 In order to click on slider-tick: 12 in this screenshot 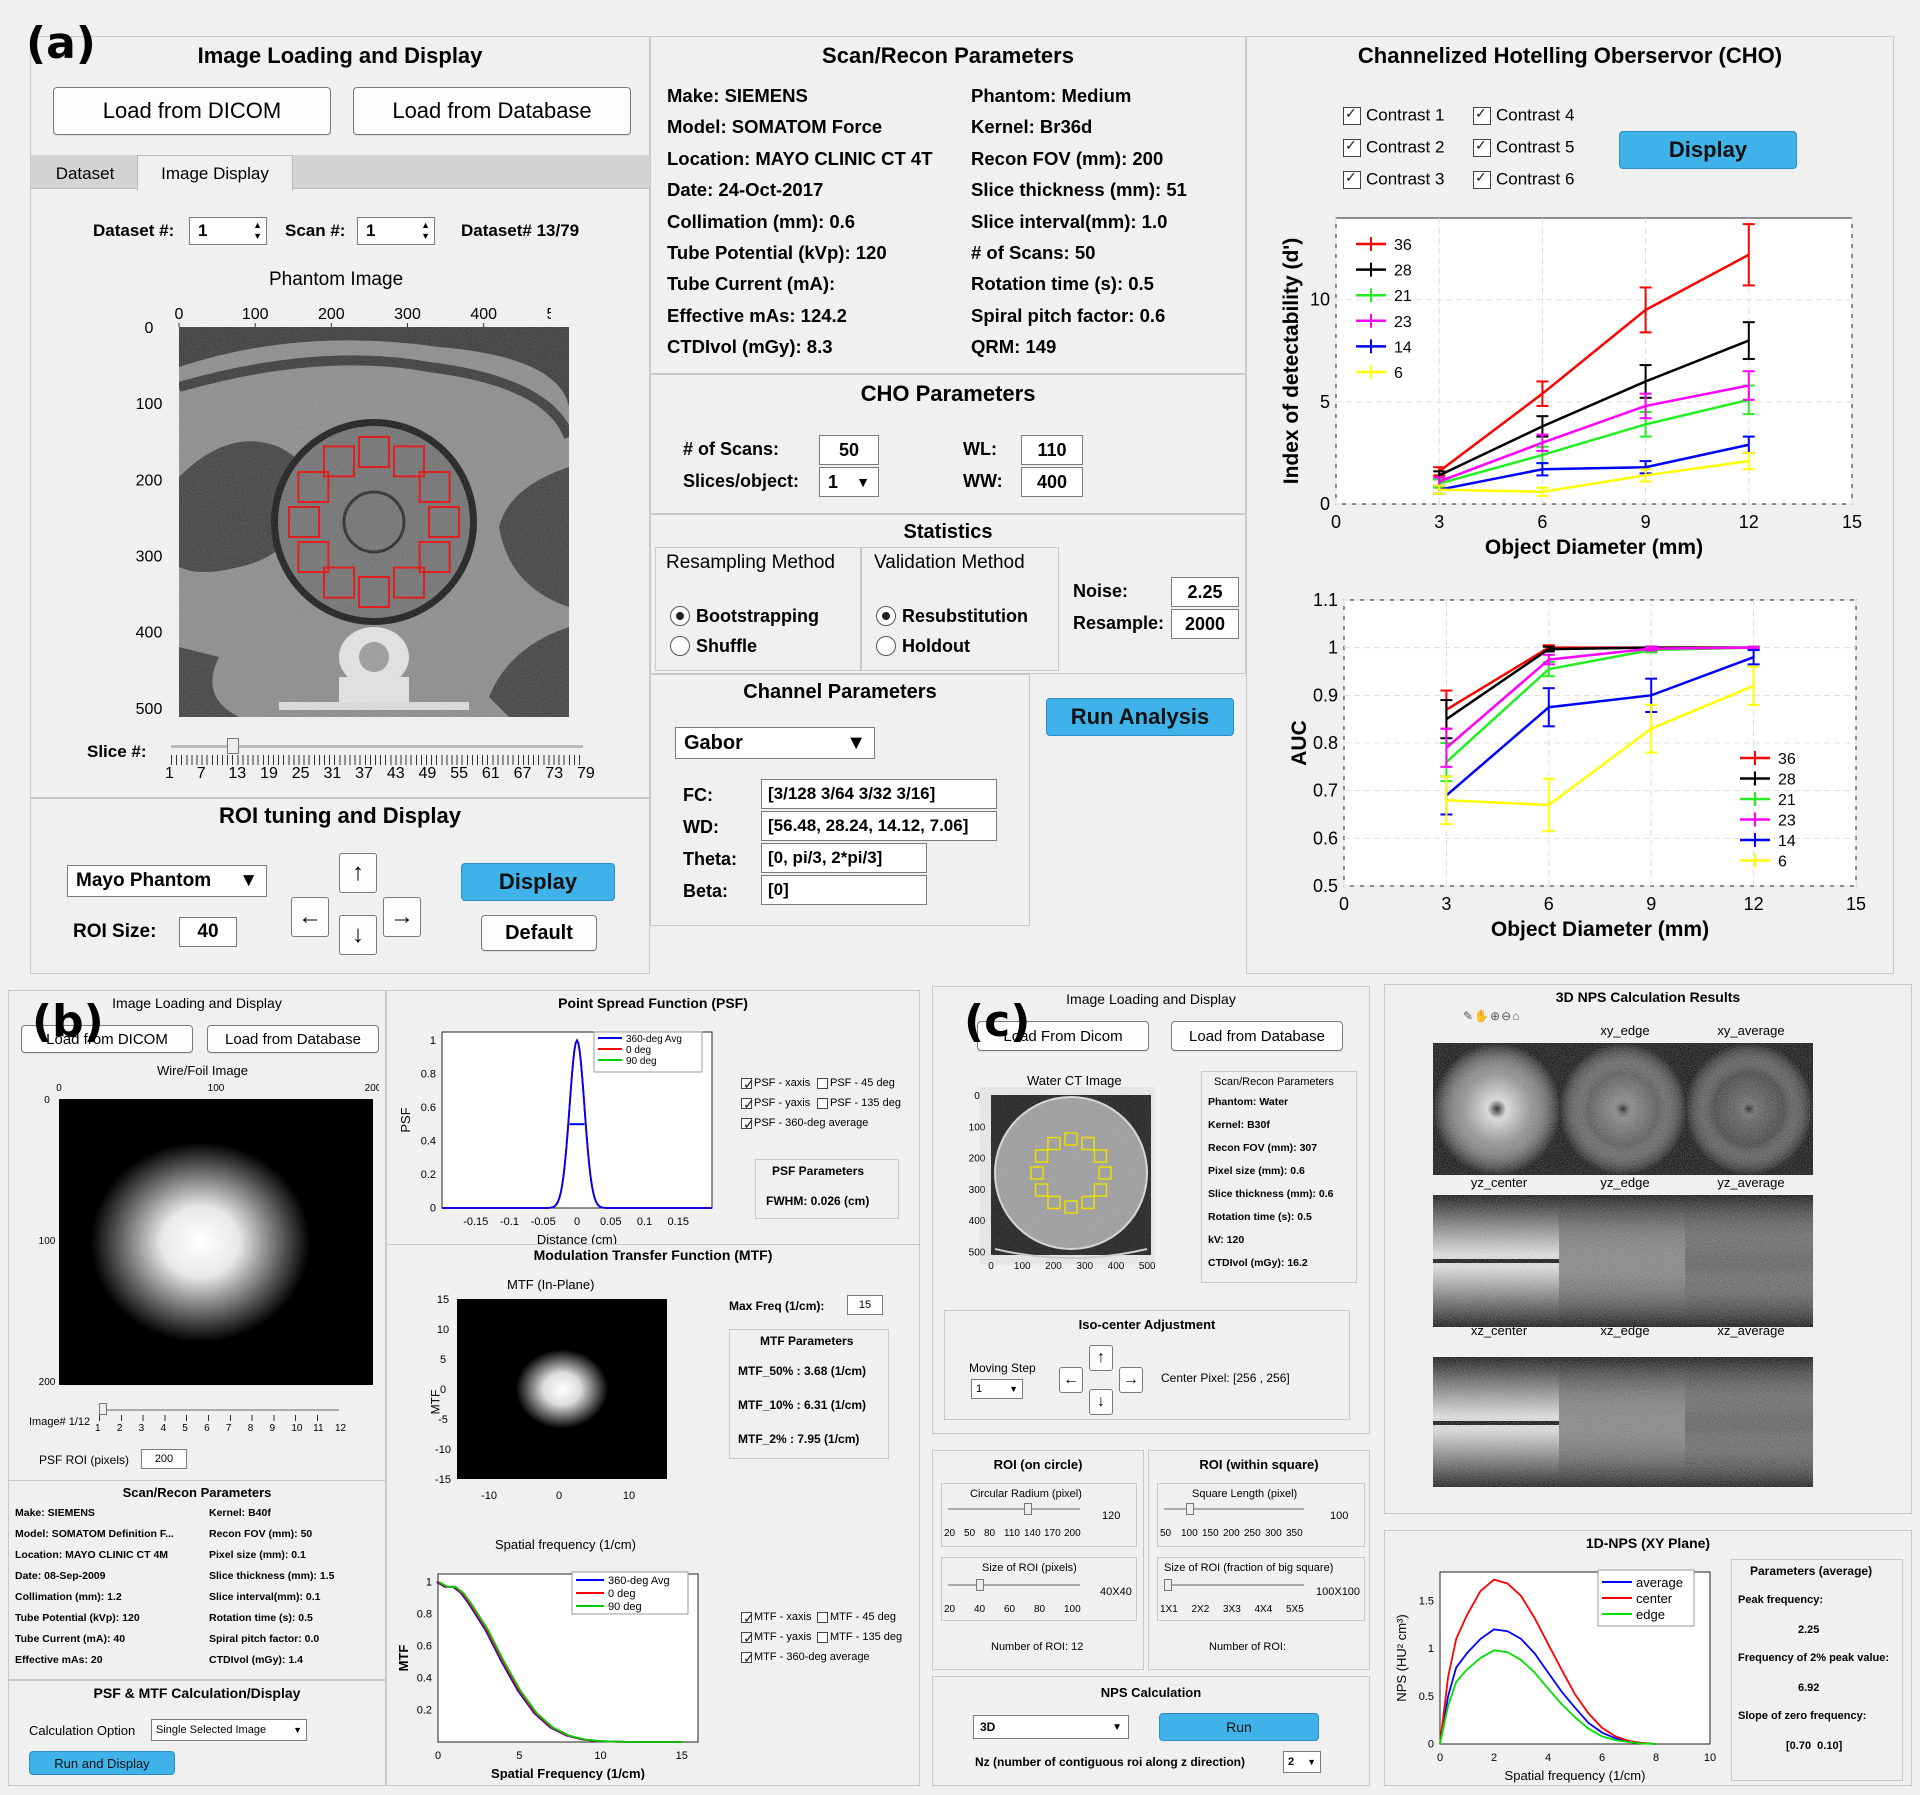, I will do `click(341, 1428)`.